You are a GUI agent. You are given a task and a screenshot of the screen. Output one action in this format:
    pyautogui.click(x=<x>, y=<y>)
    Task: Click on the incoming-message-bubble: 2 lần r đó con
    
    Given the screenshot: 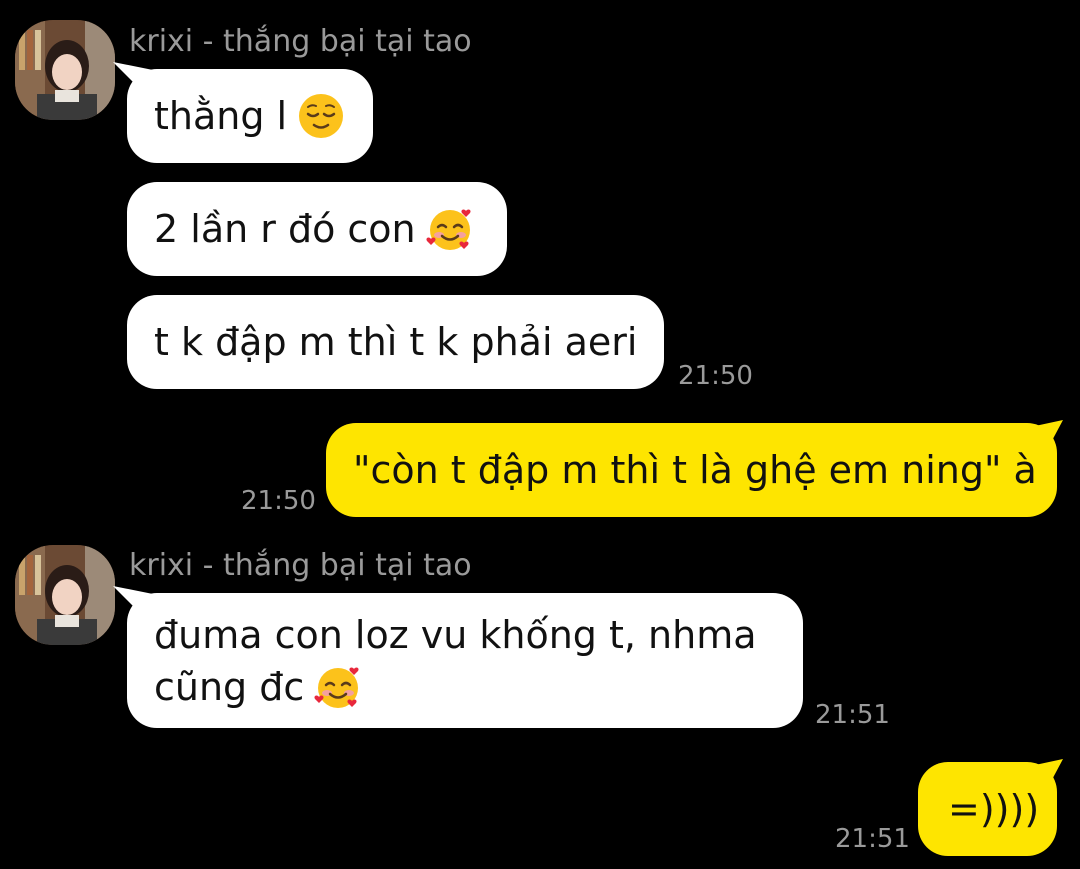 What is the action you would take?
    pyautogui.click(x=317, y=229)
    